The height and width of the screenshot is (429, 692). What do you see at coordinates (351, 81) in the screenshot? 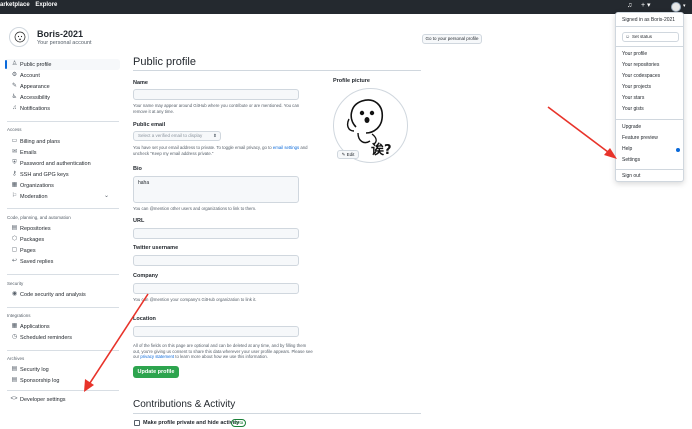
I see `profile-picture-label: Profile picture` at bounding box center [351, 81].